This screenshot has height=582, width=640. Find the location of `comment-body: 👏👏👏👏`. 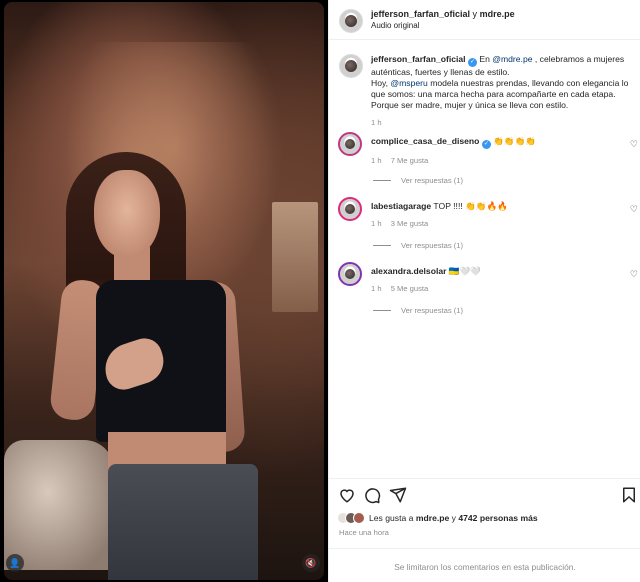

comment-body: 👏👏👏👏 is located at coordinates (515, 141).